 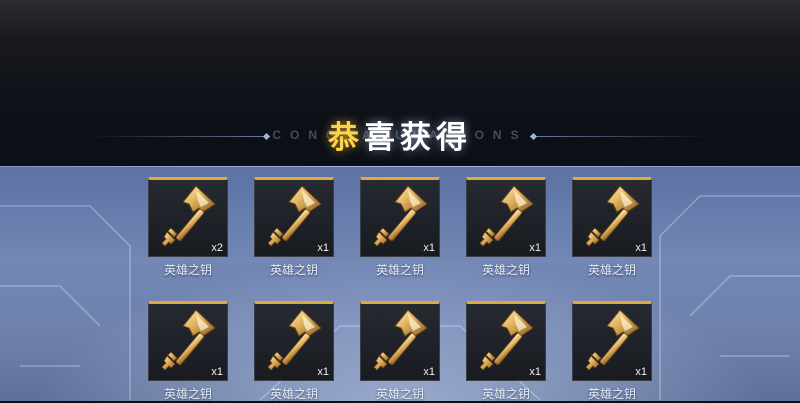 I want to click on title-first-char: 恭, so click(x=346, y=138).